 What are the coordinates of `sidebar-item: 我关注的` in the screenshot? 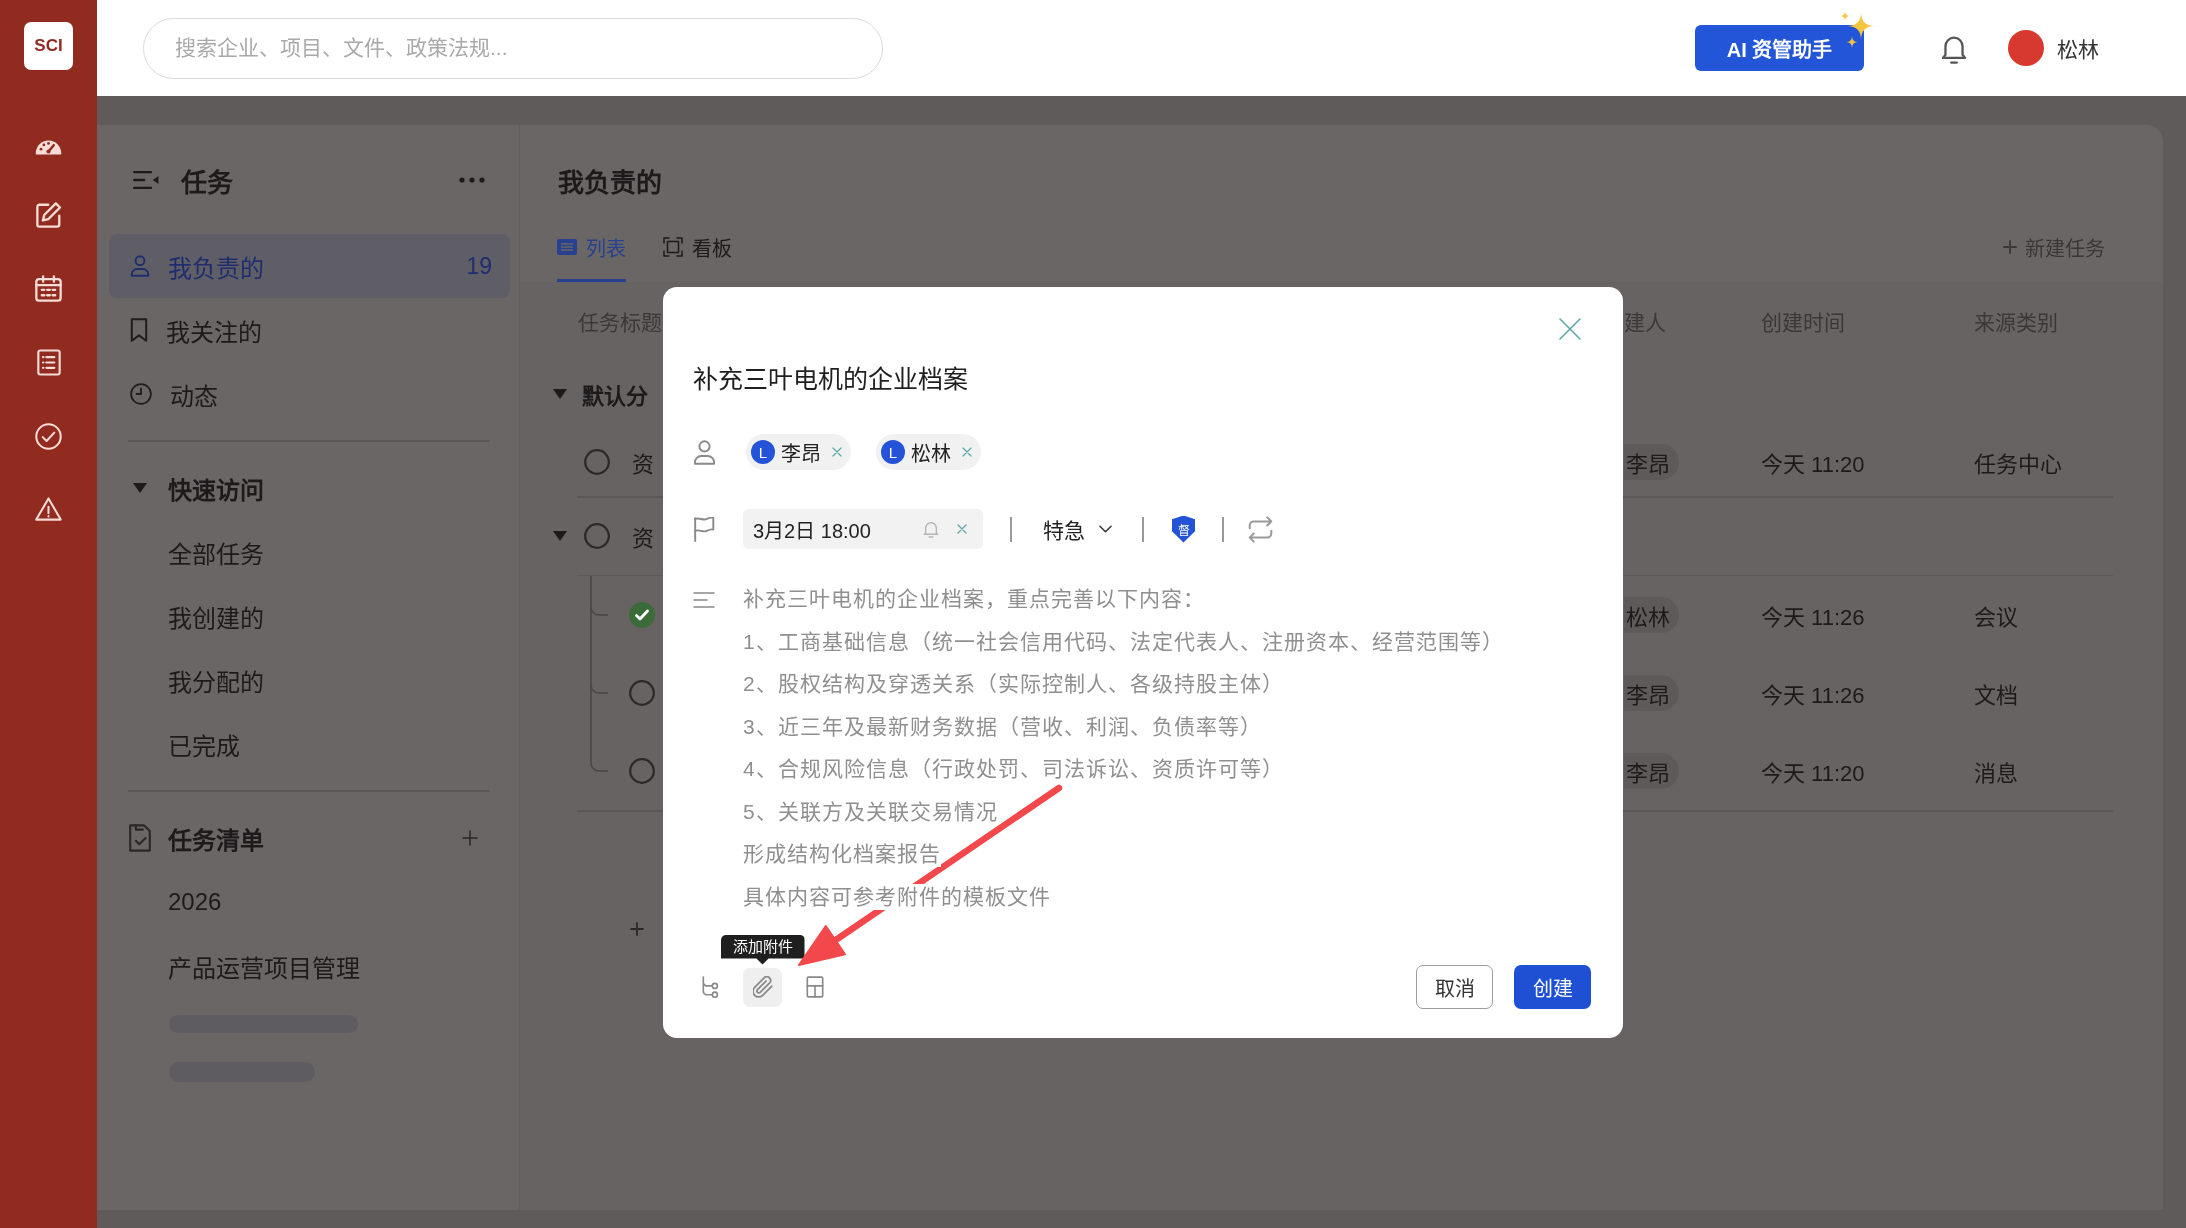 It's located at (309, 330).